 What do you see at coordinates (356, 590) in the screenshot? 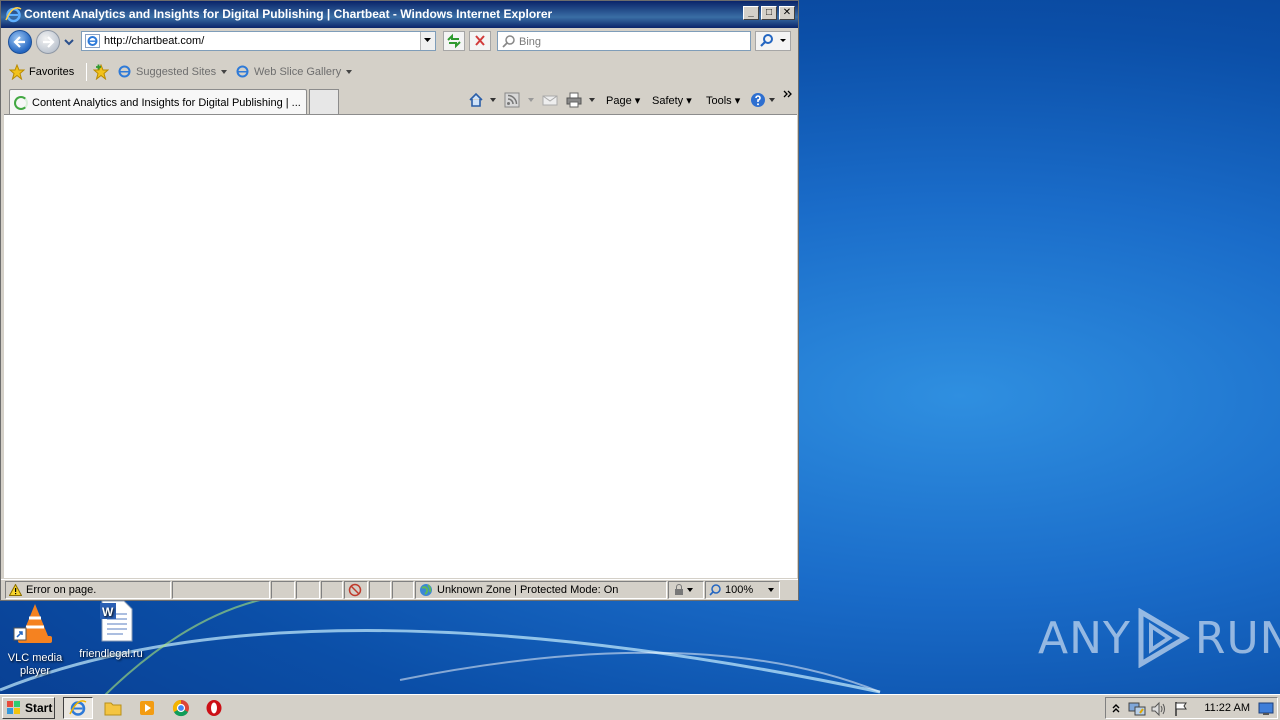
I see `popup-blocker-cell` at bounding box center [356, 590].